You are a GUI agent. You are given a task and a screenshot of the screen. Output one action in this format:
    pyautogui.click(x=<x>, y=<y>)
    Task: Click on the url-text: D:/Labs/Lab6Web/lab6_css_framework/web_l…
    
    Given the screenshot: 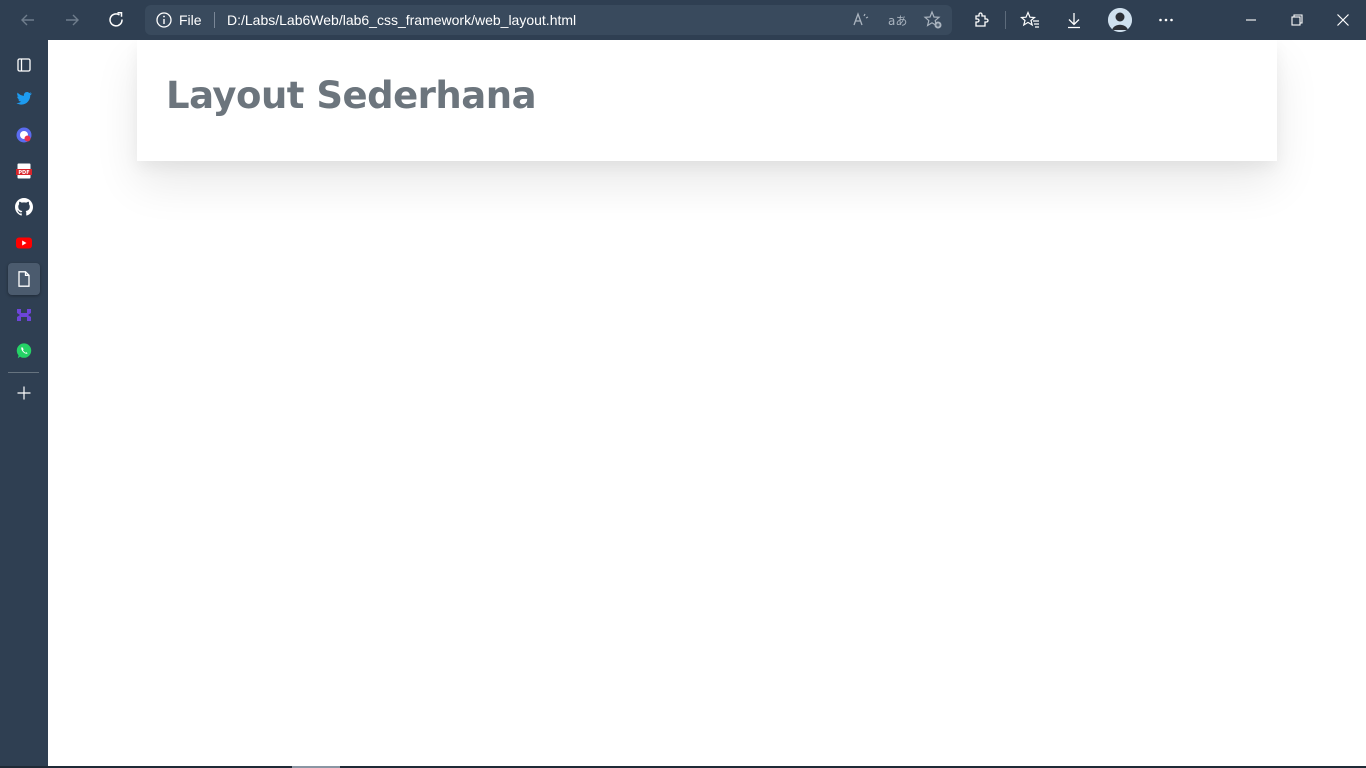 What is the action you would take?
    pyautogui.click(x=401, y=20)
    